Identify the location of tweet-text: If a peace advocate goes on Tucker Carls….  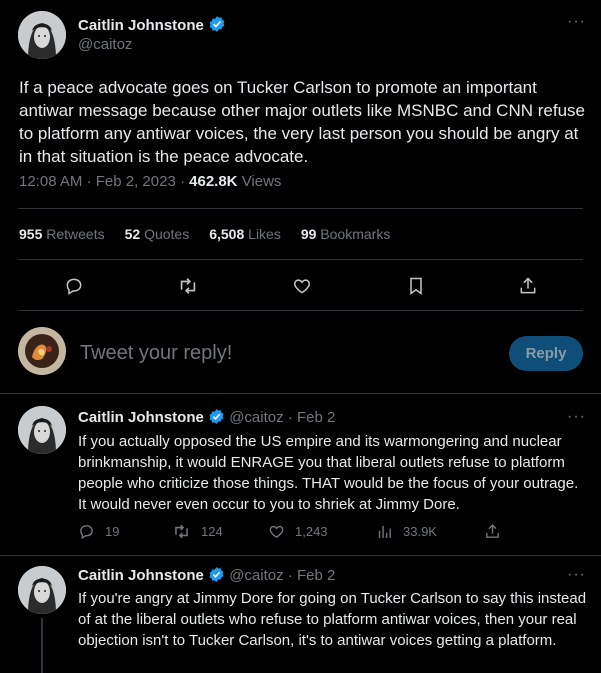
(302, 122).